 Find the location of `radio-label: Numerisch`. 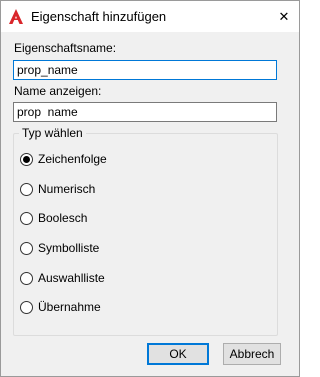

radio-label: Numerisch is located at coordinates (67, 189).